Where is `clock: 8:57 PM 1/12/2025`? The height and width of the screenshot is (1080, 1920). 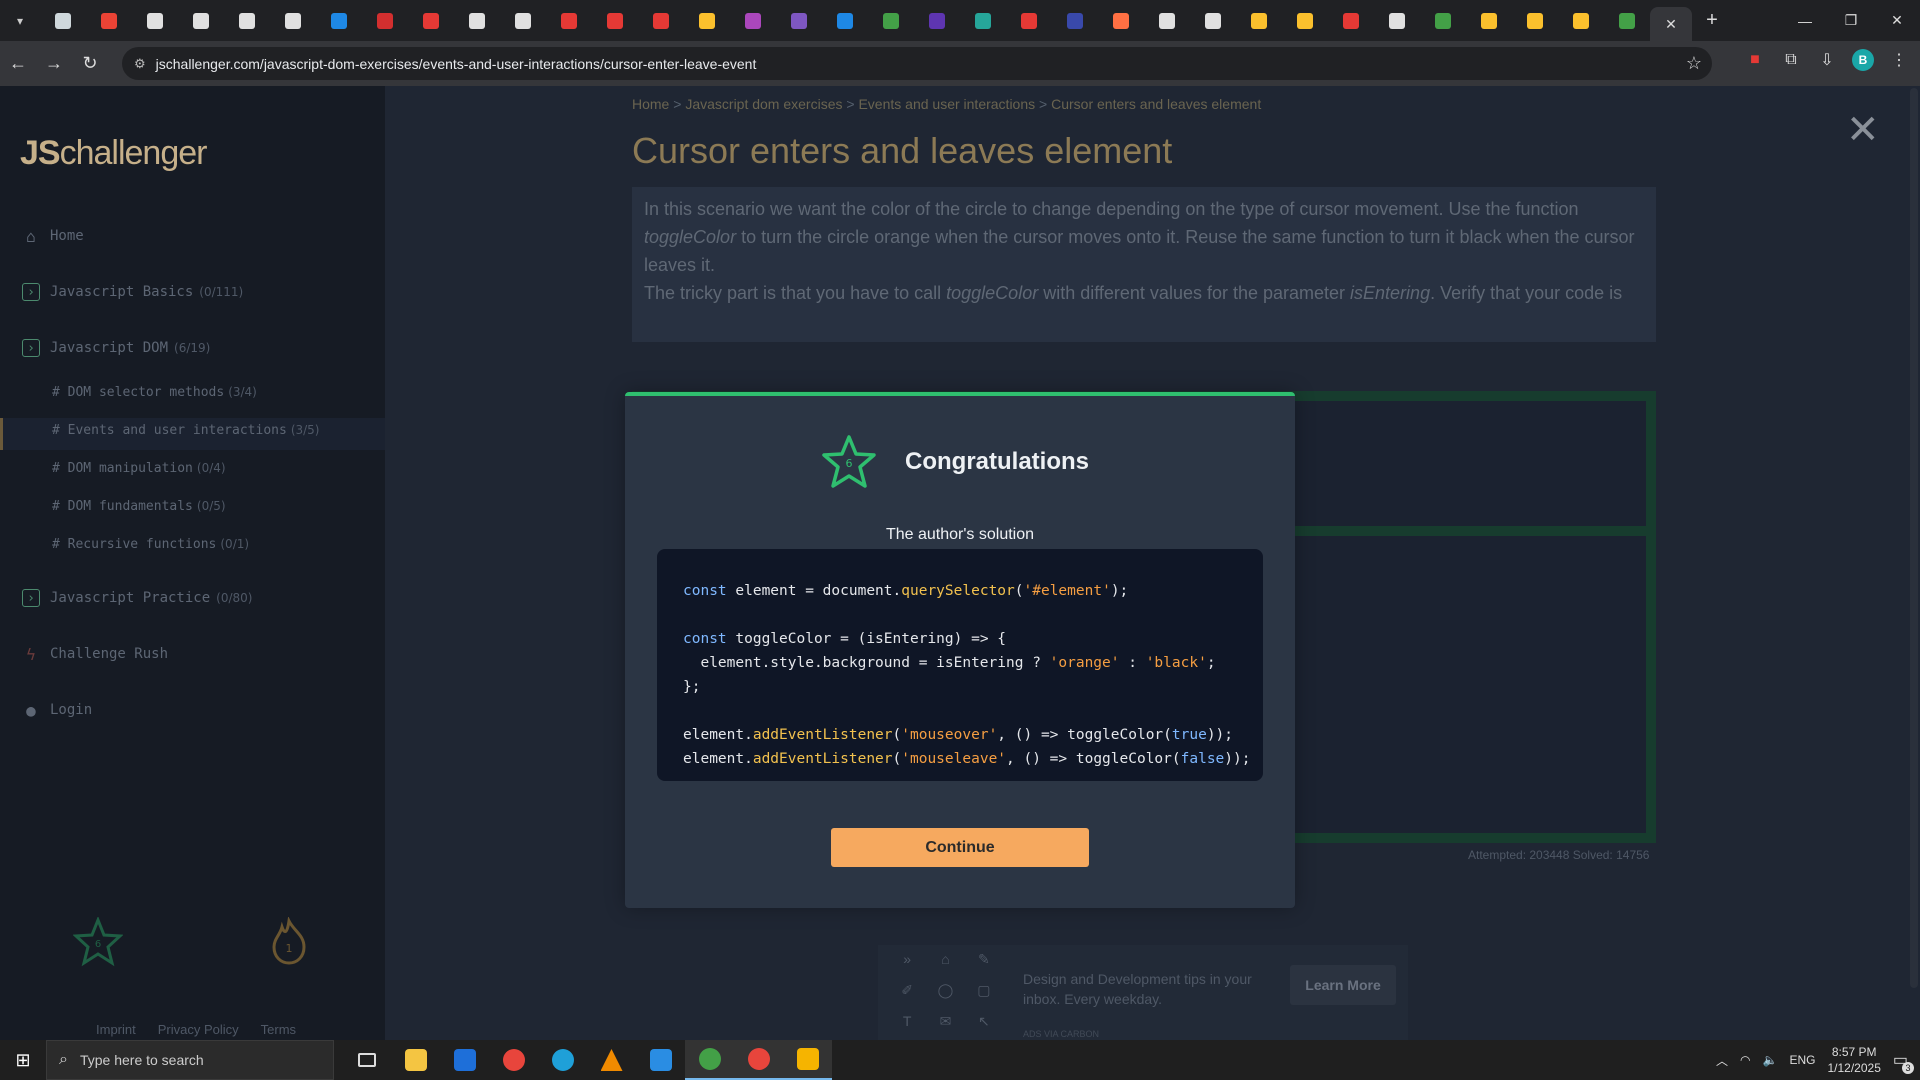 clock: 8:57 PM 1/12/2025 is located at coordinates (1853, 1060).